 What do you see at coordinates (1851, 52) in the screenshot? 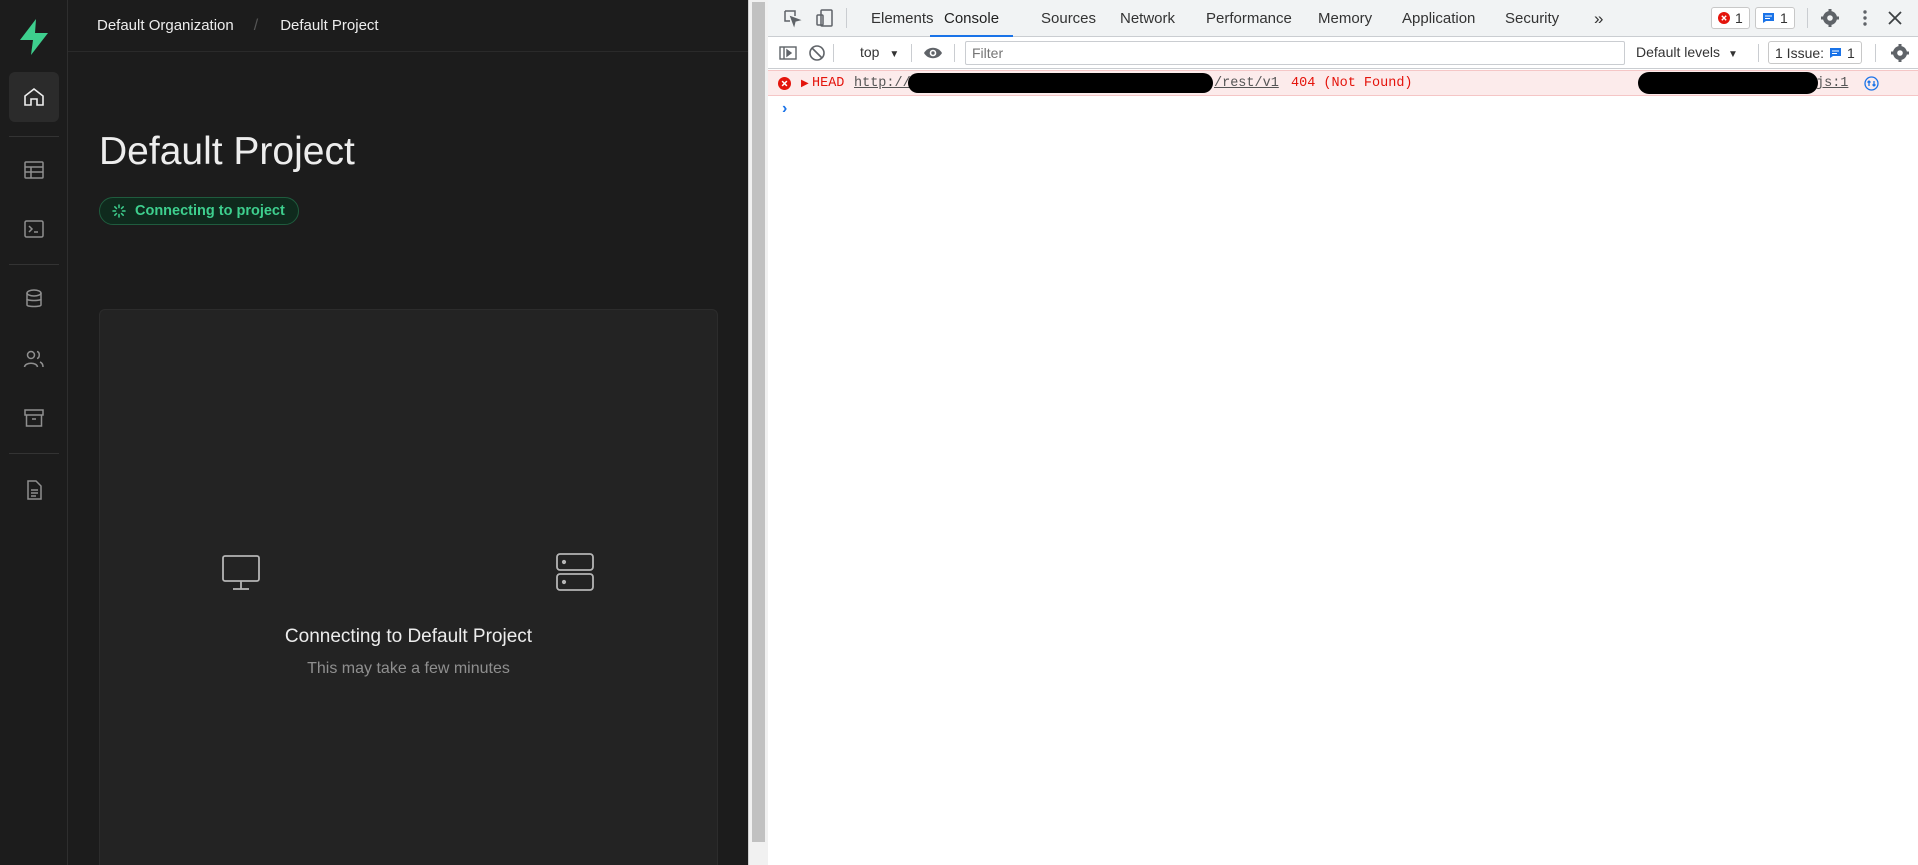
I see `issues-count: 1` at bounding box center [1851, 52].